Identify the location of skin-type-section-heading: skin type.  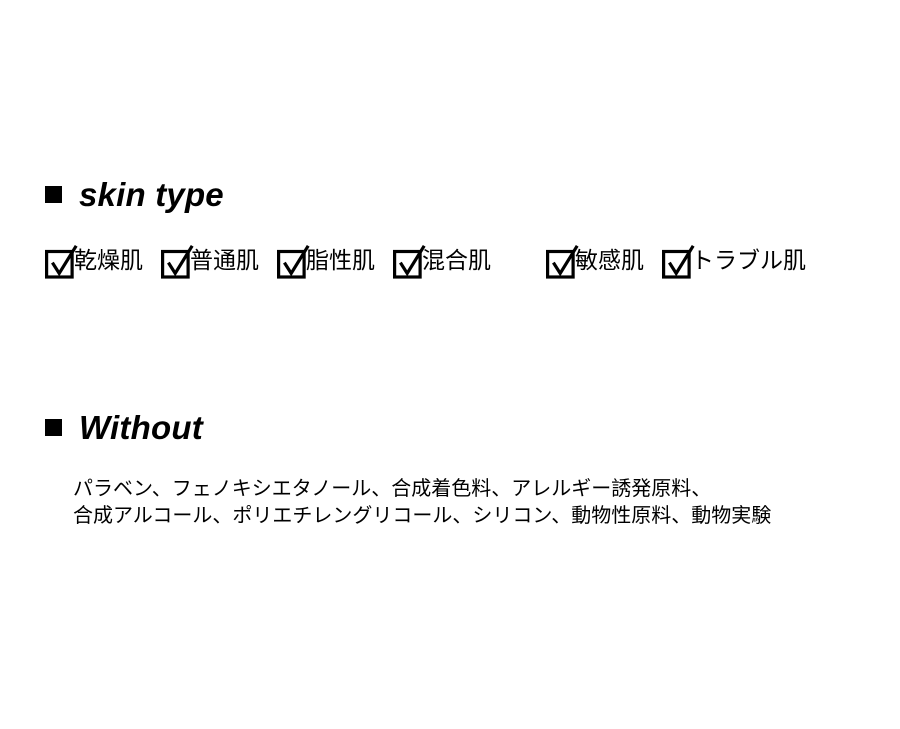
(134, 194).